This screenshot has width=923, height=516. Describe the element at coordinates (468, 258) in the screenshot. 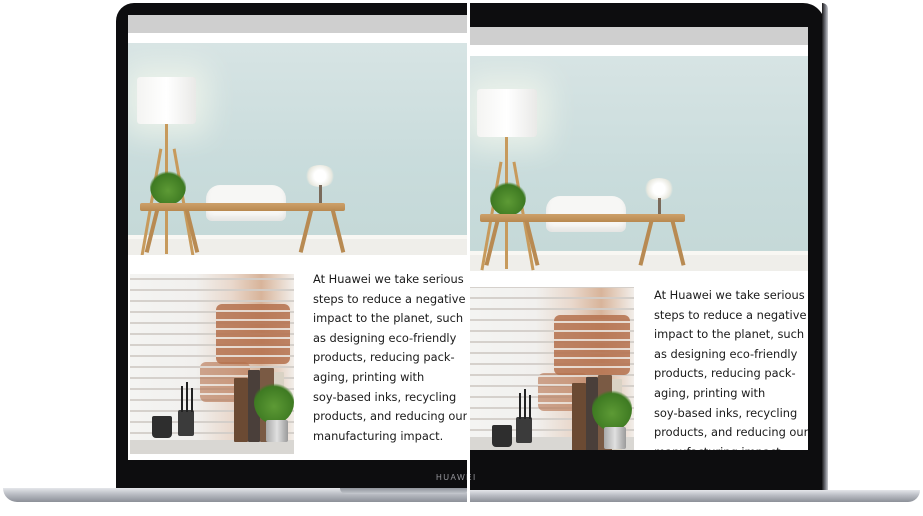

I see `comparison-divider` at that location.